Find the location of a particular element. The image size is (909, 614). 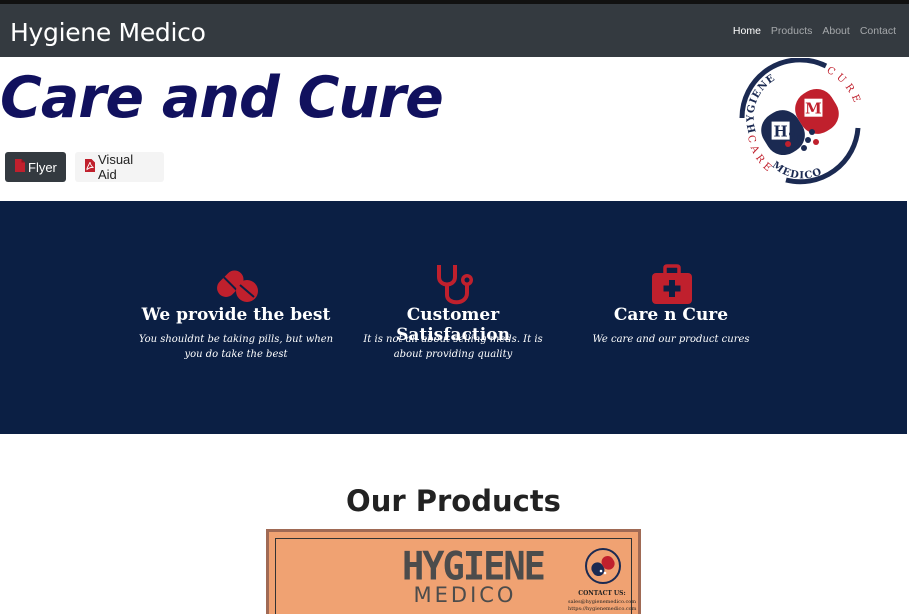

visual-aid-button: Visual Aid is located at coordinates (119, 167).